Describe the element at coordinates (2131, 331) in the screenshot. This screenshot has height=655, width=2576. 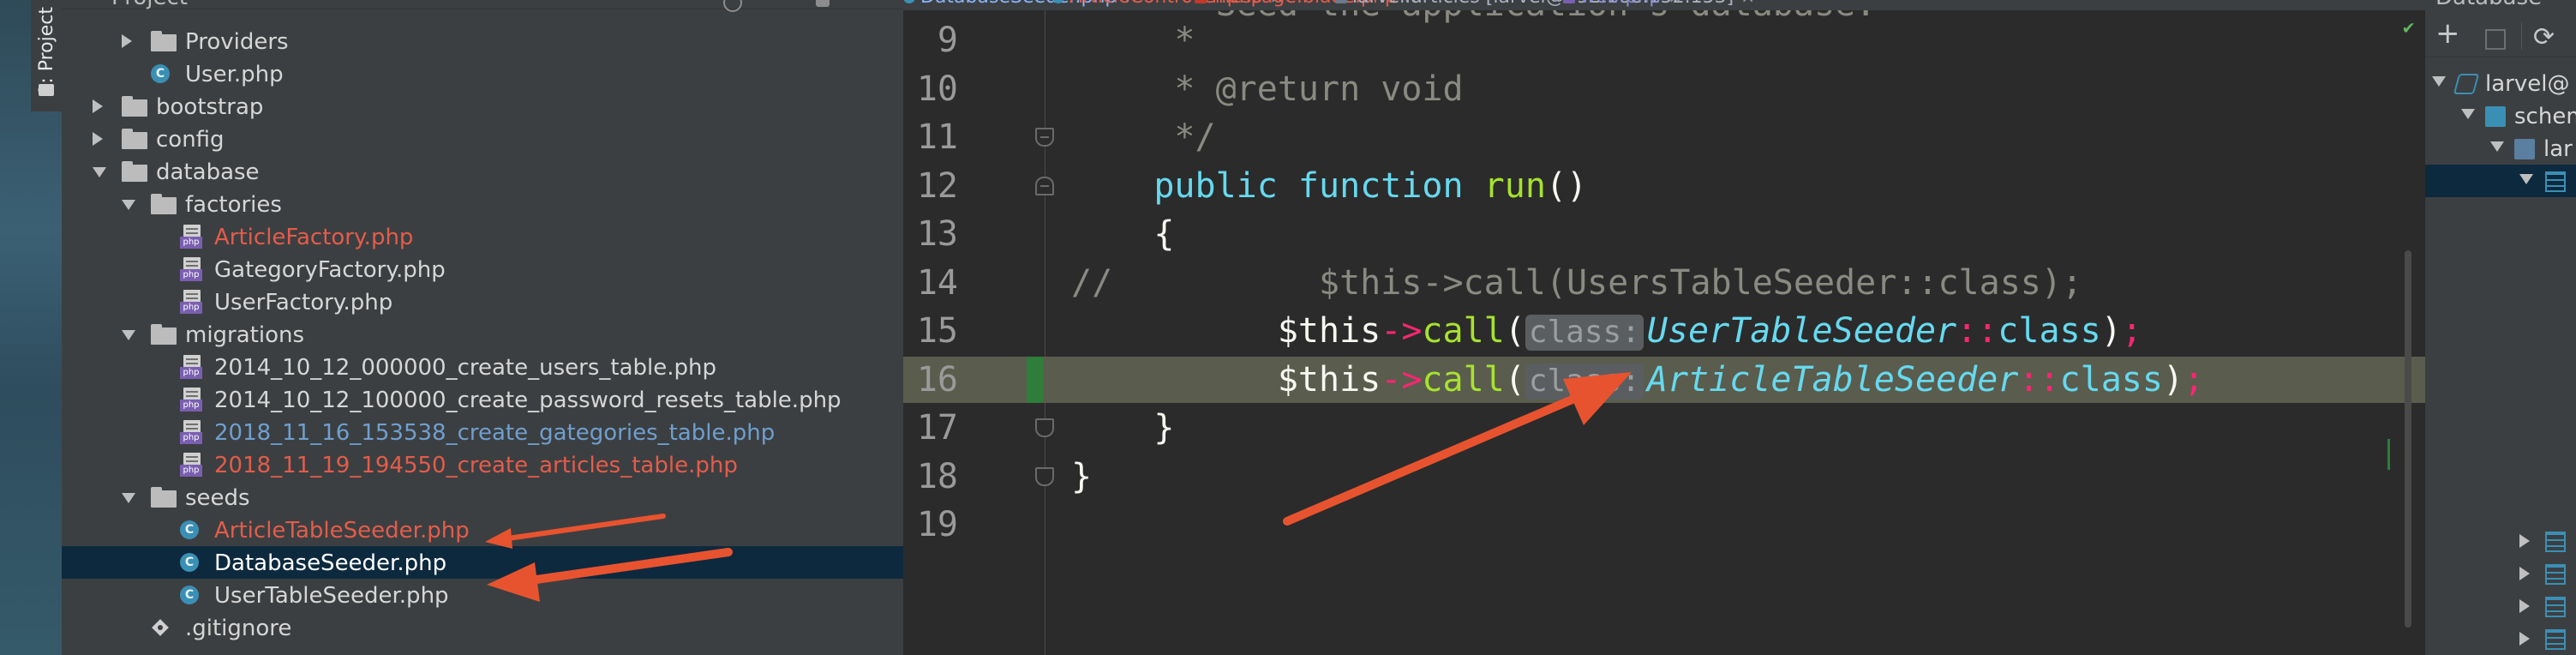
I see `code-token: ;` at that location.